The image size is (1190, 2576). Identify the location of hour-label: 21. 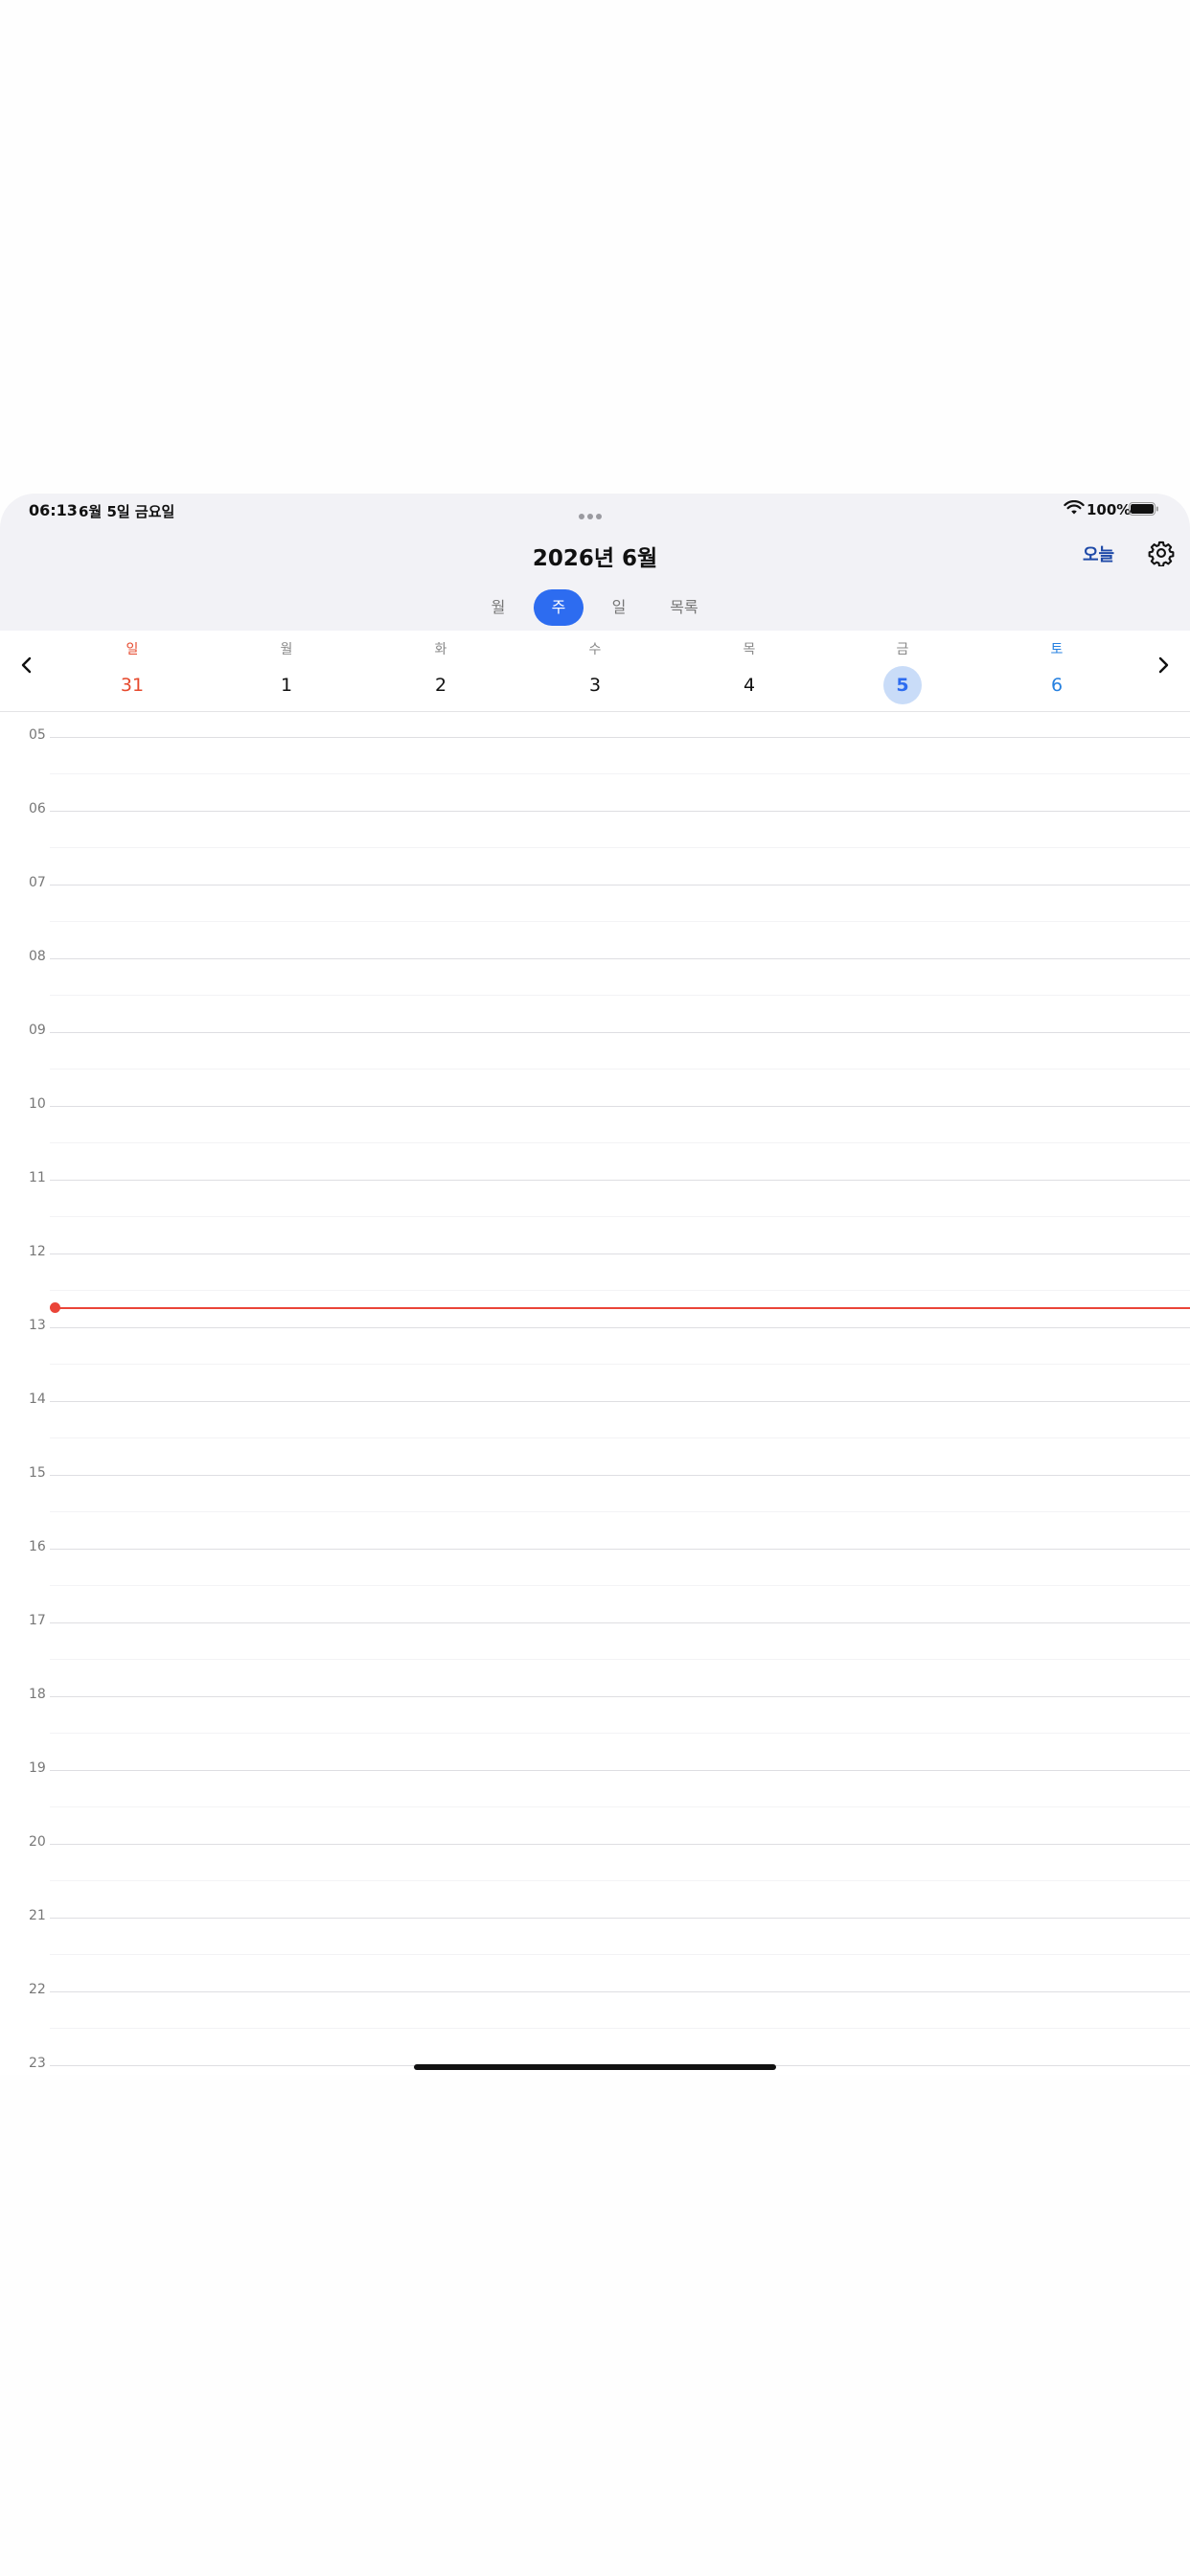
(38, 1915).